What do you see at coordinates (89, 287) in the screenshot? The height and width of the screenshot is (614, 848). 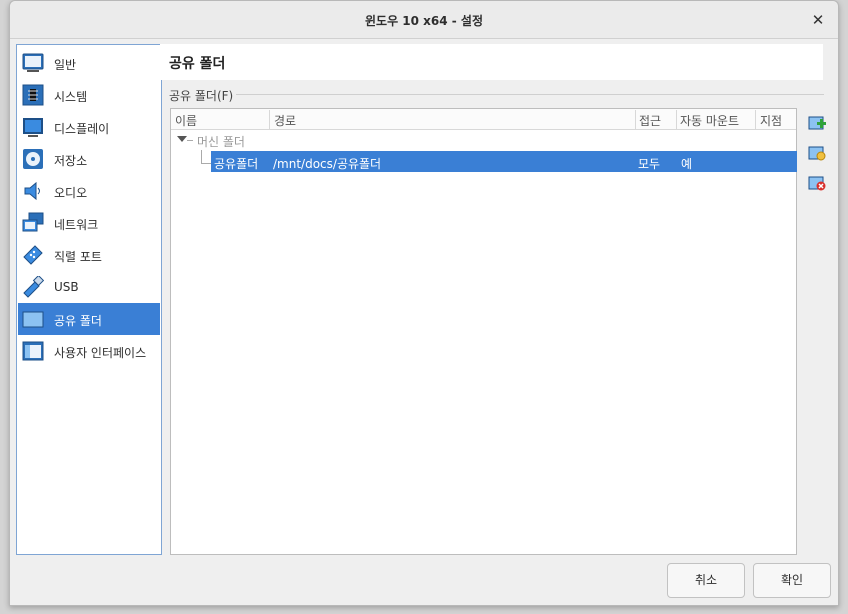 I see `sidebar-item-usb: USB` at bounding box center [89, 287].